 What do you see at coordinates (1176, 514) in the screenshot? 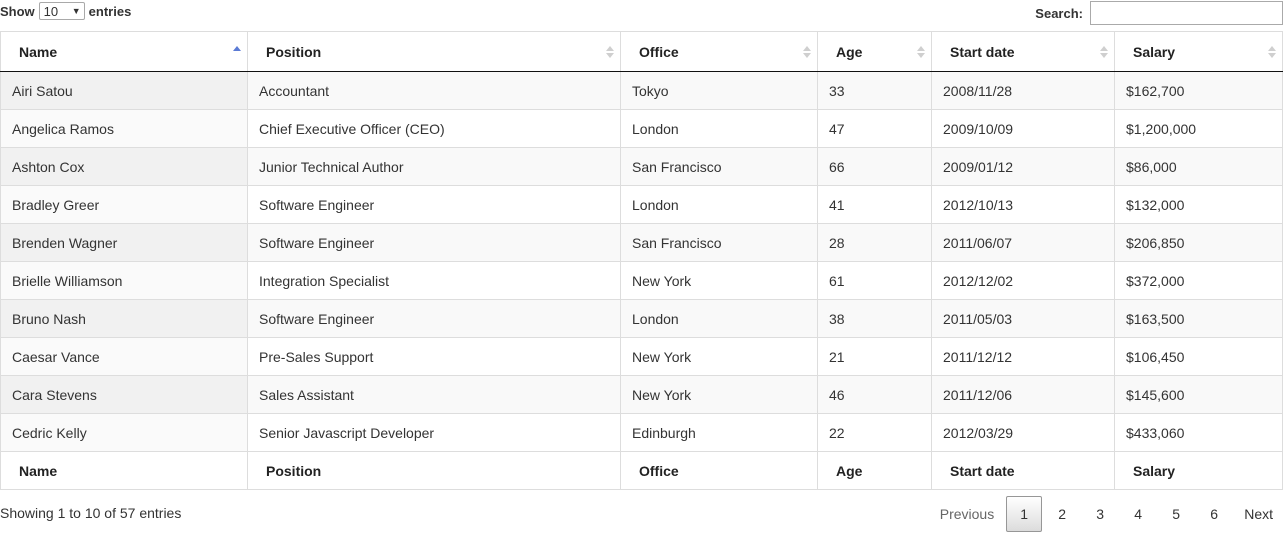
I see `page-button-5: 5` at bounding box center [1176, 514].